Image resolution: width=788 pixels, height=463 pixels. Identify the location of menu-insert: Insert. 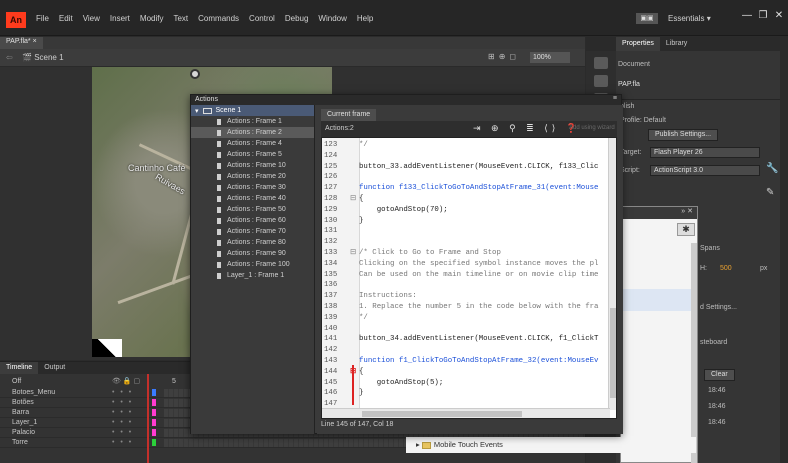
(120, 18).